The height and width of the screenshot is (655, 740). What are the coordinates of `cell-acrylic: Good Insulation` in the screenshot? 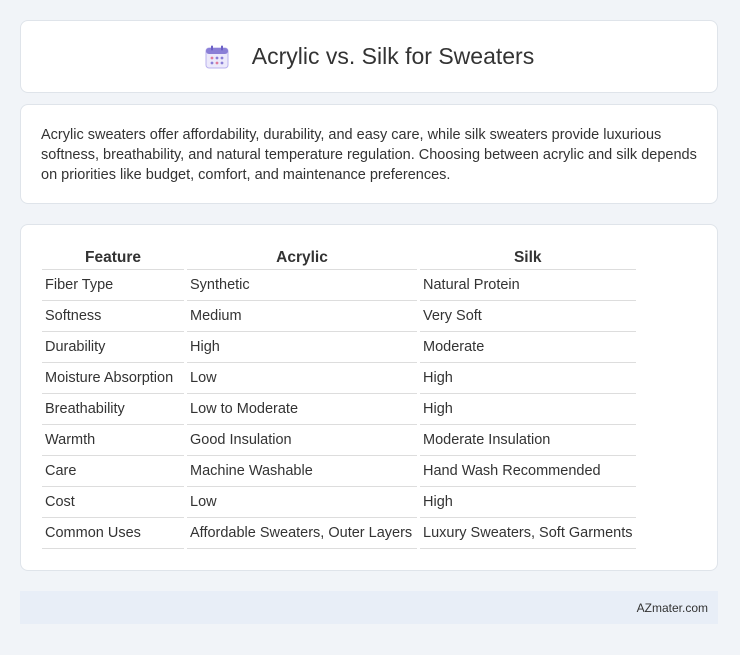 It's located at (302, 440).